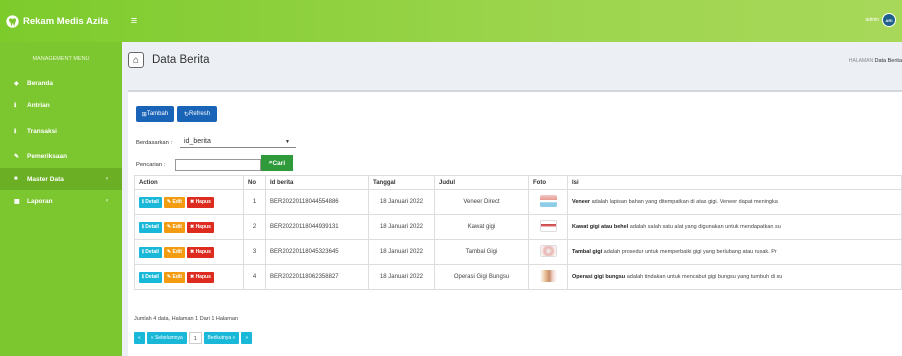 The image size is (902, 356). Describe the element at coordinates (134, 21) in the screenshot. I see `menu-toggle-icon: ≡` at that location.